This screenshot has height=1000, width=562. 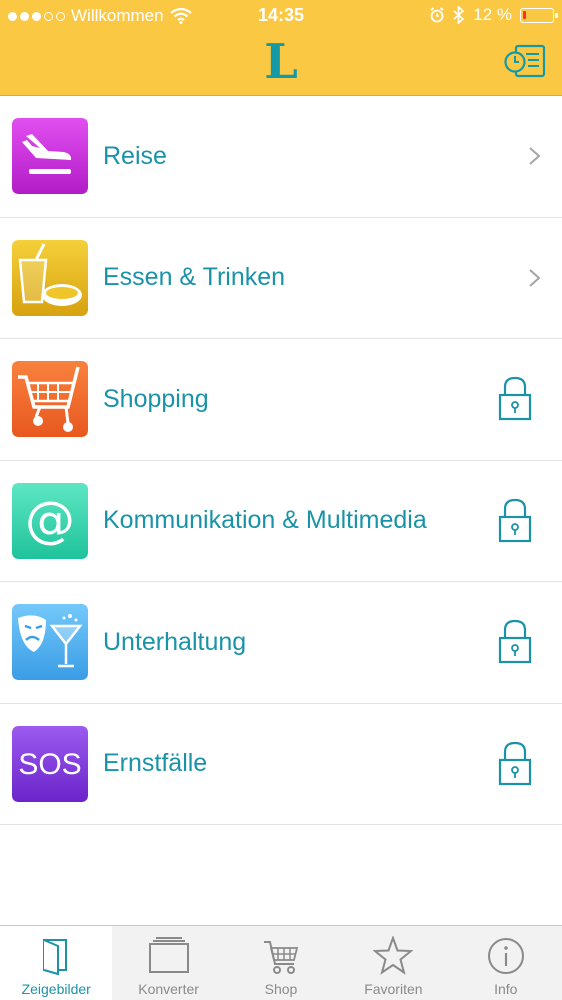 I want to click on tab-zeigebilder: Zeigebilder, so click(x=56, y=963).